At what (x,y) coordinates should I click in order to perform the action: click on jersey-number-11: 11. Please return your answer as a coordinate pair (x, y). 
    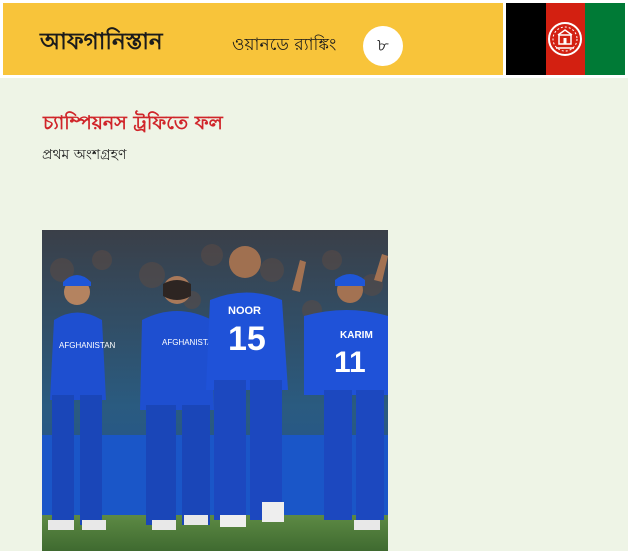
    Looking at the image, I should click on (350, 362).